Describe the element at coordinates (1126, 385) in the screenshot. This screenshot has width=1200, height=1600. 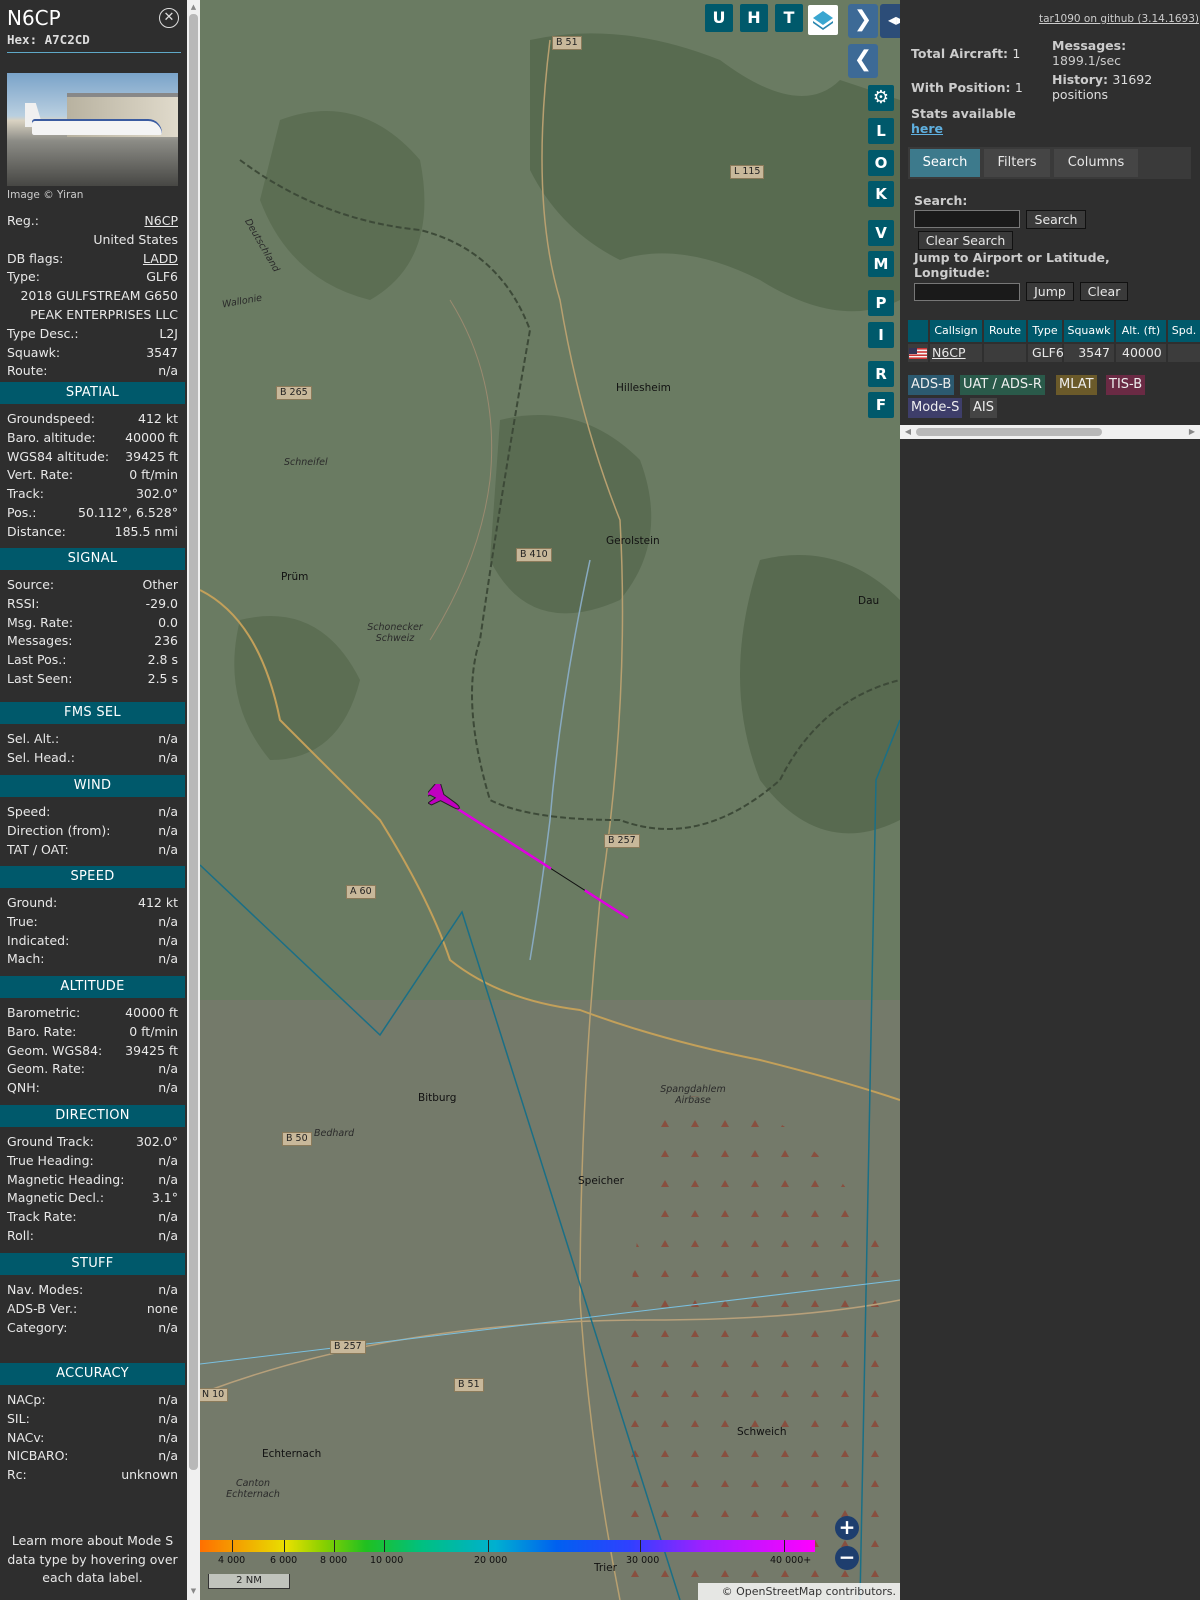
I see `source-badge-tis-b: TIS-B` at that location.